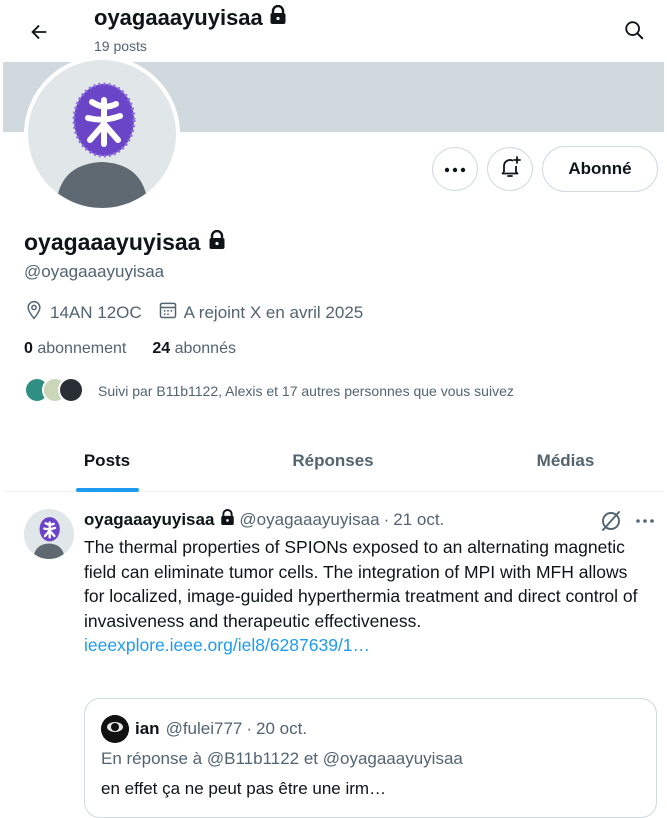 Image resolution: width=667 pixels, height=818 pixels. I want to click on active-tab-indicator, so click(107, 490).